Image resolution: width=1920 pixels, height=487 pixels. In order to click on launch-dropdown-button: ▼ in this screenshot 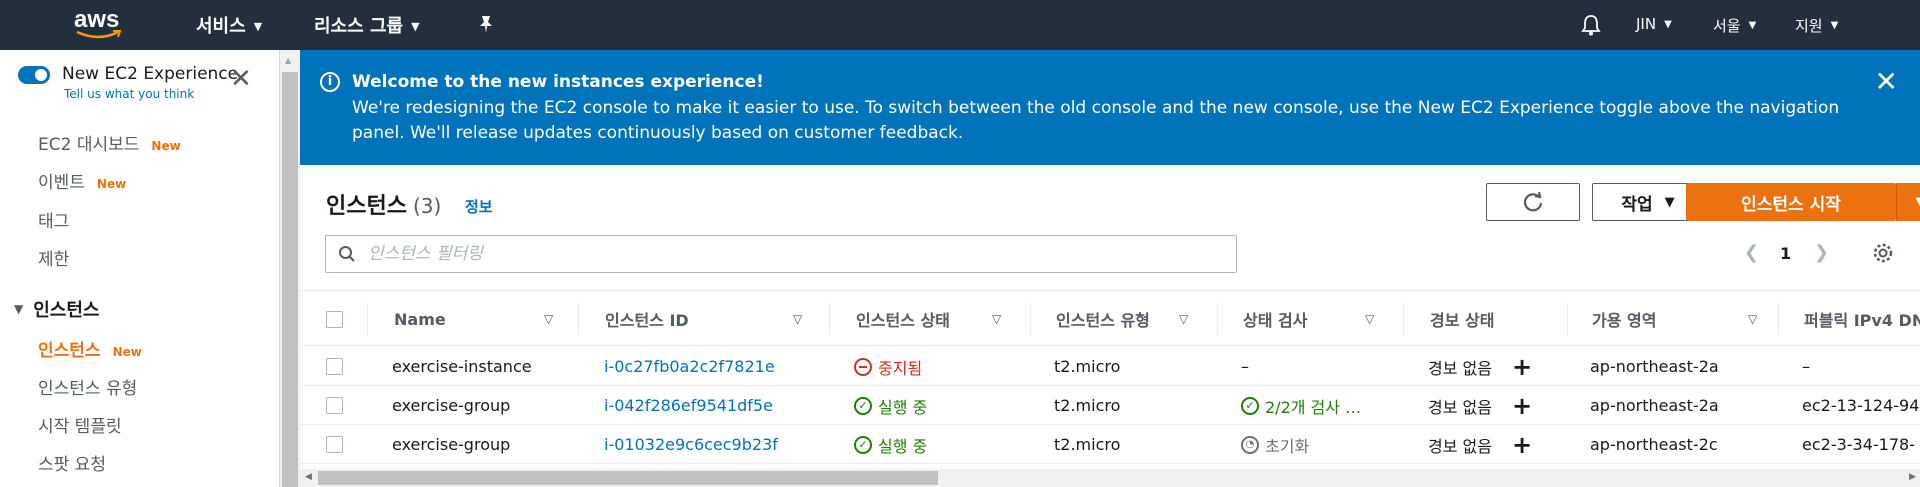, I will do `click(1908, 202)`.